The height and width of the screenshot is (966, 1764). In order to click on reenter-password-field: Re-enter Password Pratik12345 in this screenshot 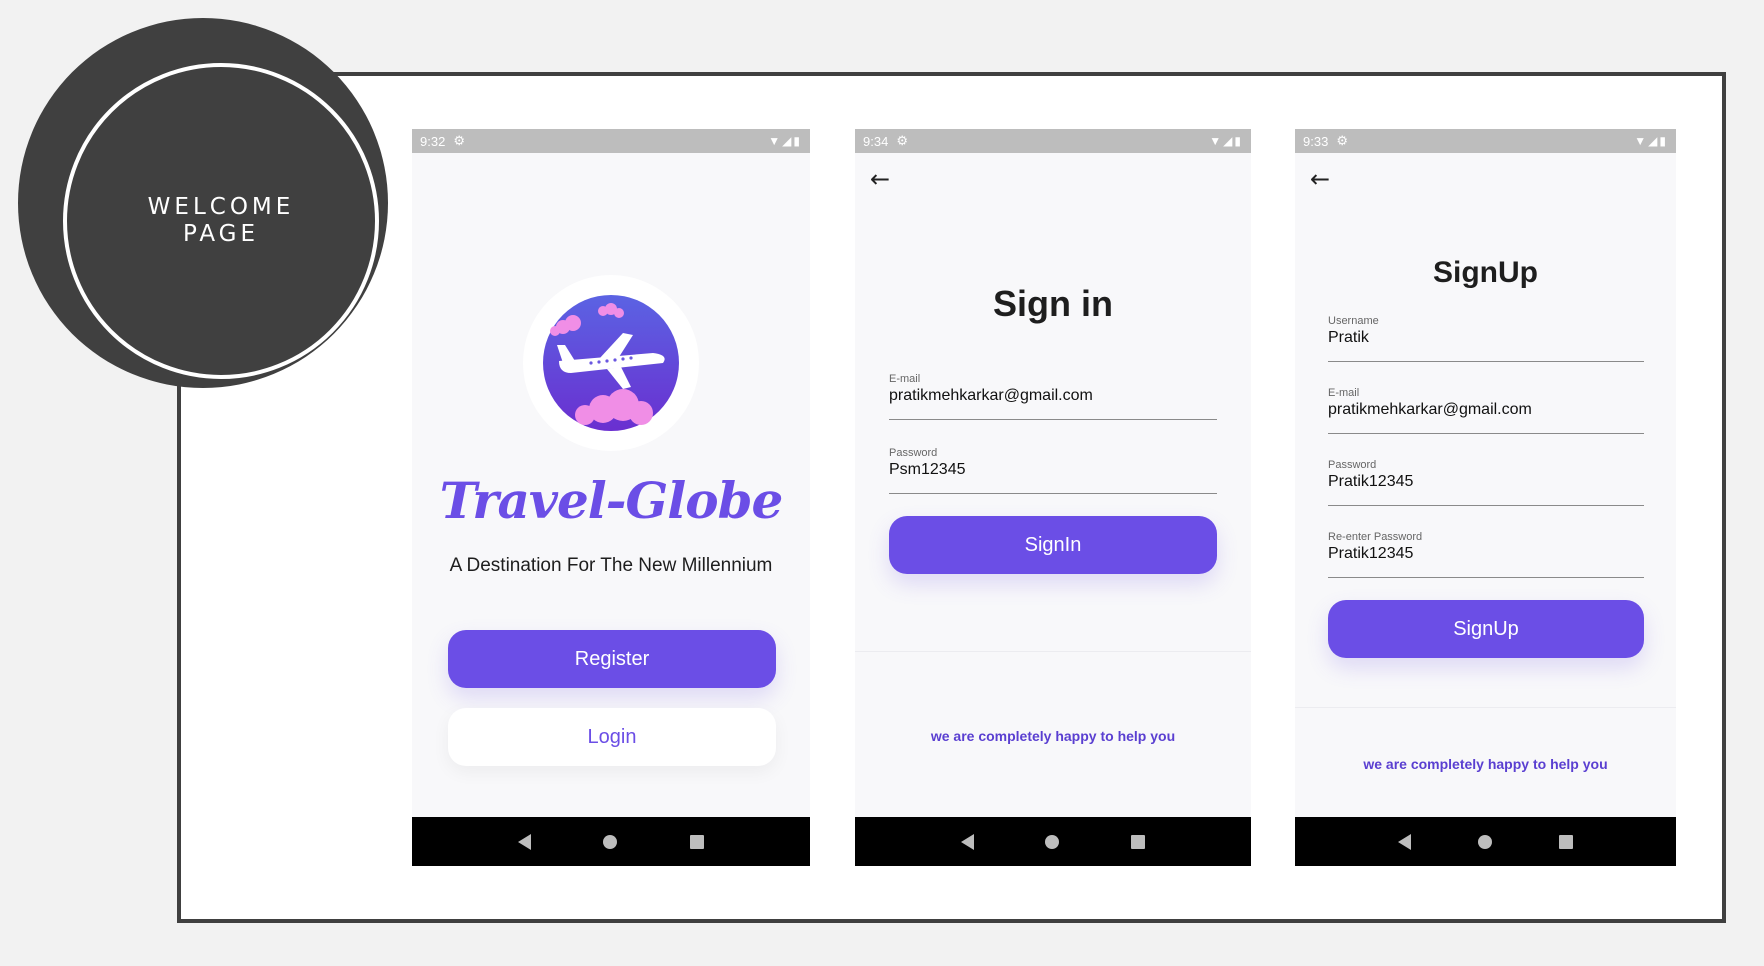, I will do `click(1486, 554)`.